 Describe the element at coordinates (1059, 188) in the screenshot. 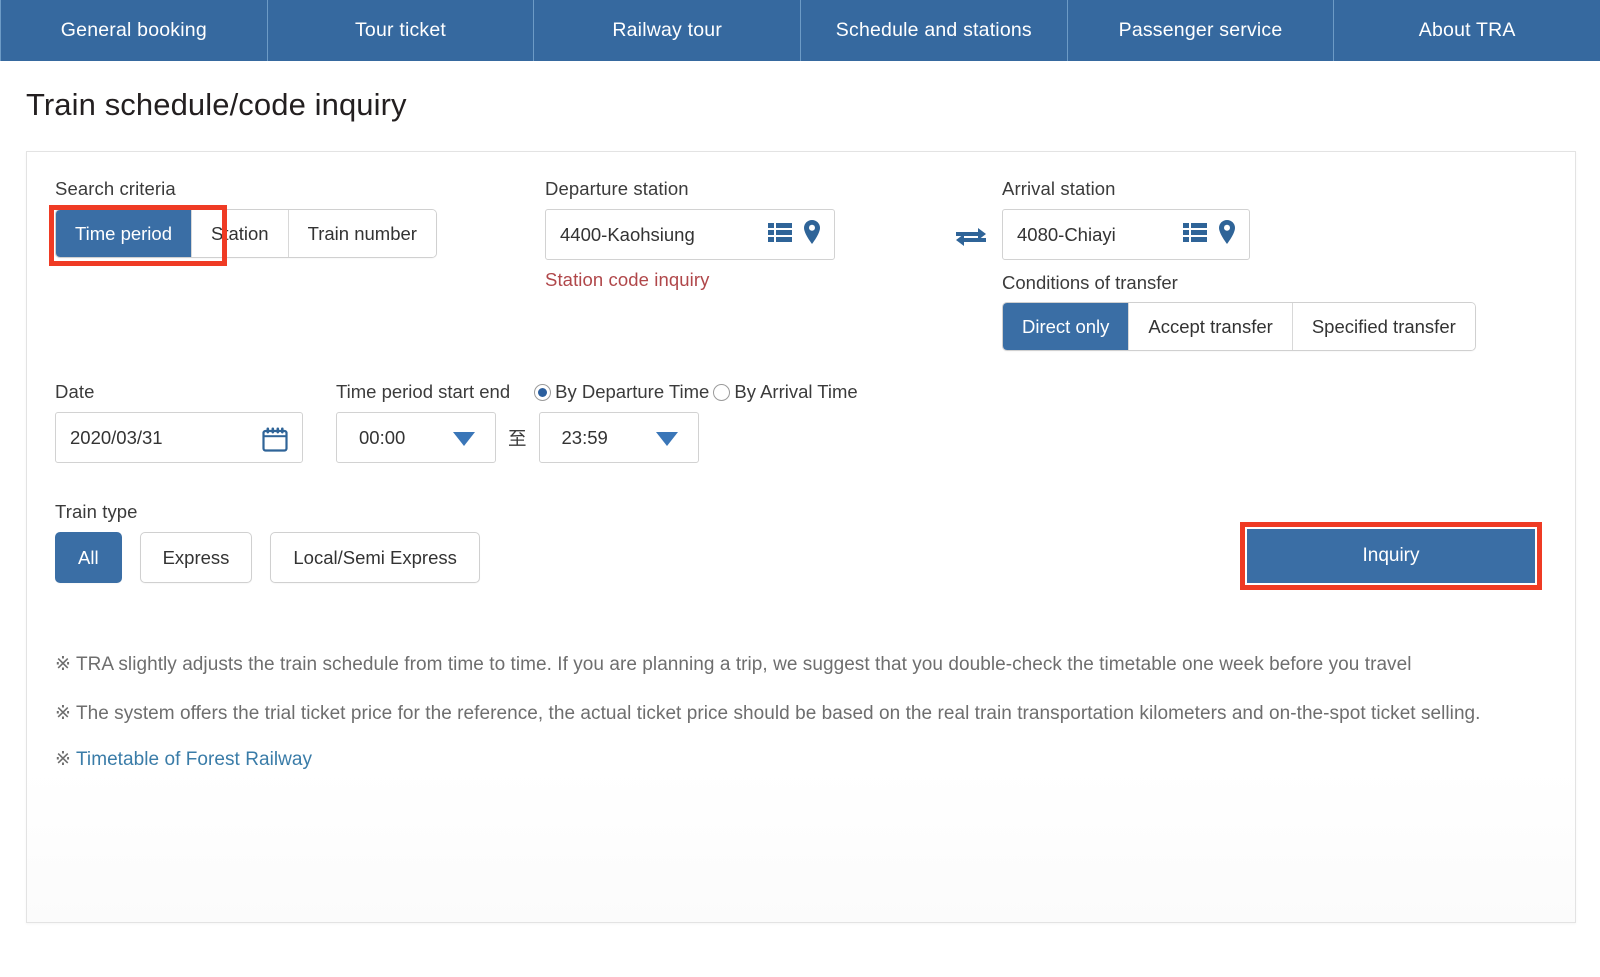

I see `arrival-station-label: Arrival station` at that location.